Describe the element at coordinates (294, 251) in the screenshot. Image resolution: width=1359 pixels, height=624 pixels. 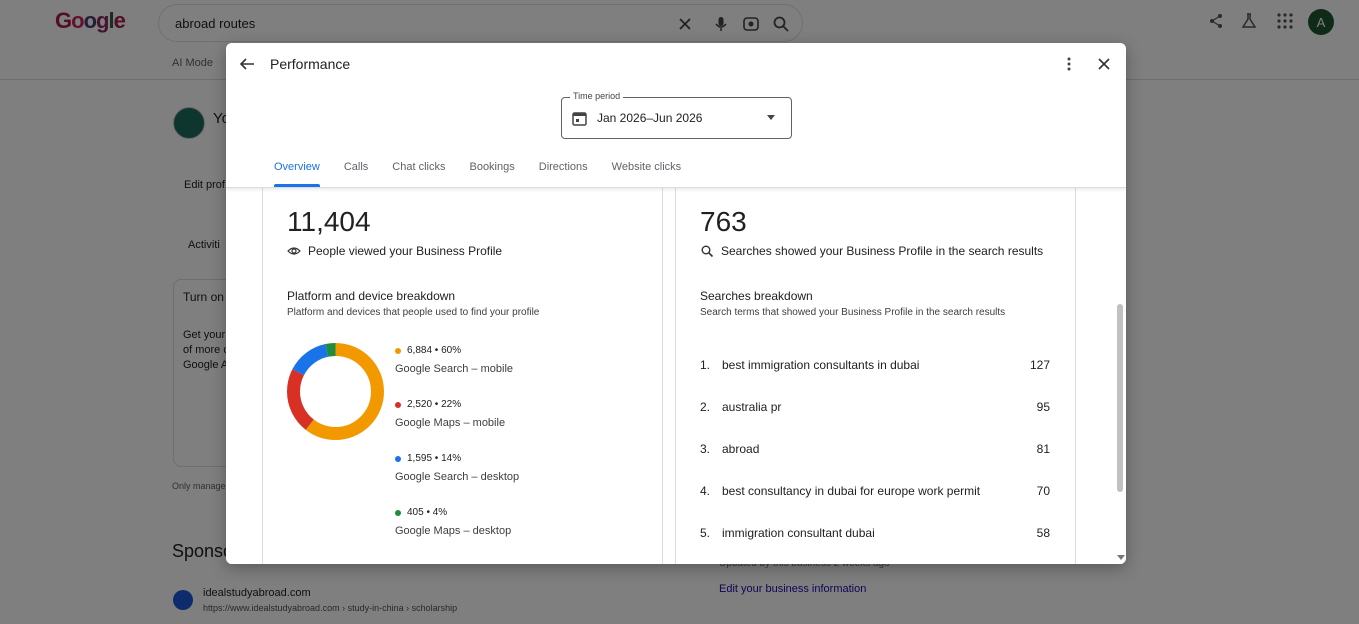
I see `eye-icon` at that location.